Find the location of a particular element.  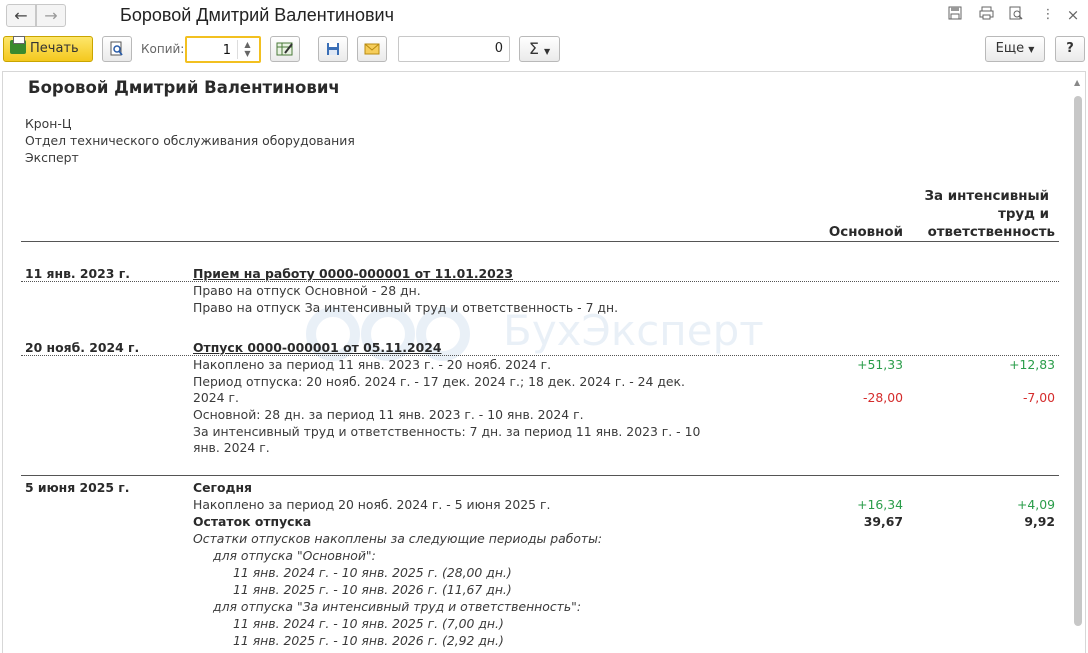

more-label: Еще is located at coordinates (1010, 48).